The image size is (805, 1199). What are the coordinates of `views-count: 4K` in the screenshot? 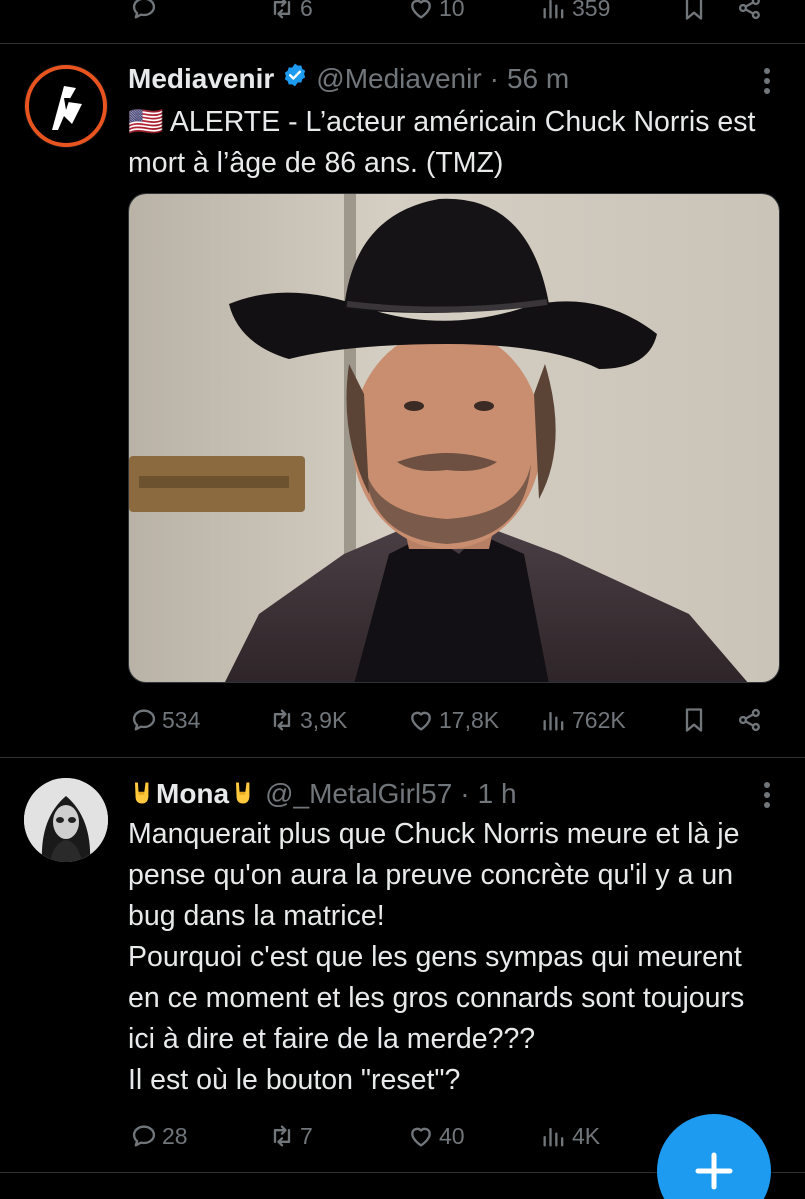 It's located at (586, 1135).